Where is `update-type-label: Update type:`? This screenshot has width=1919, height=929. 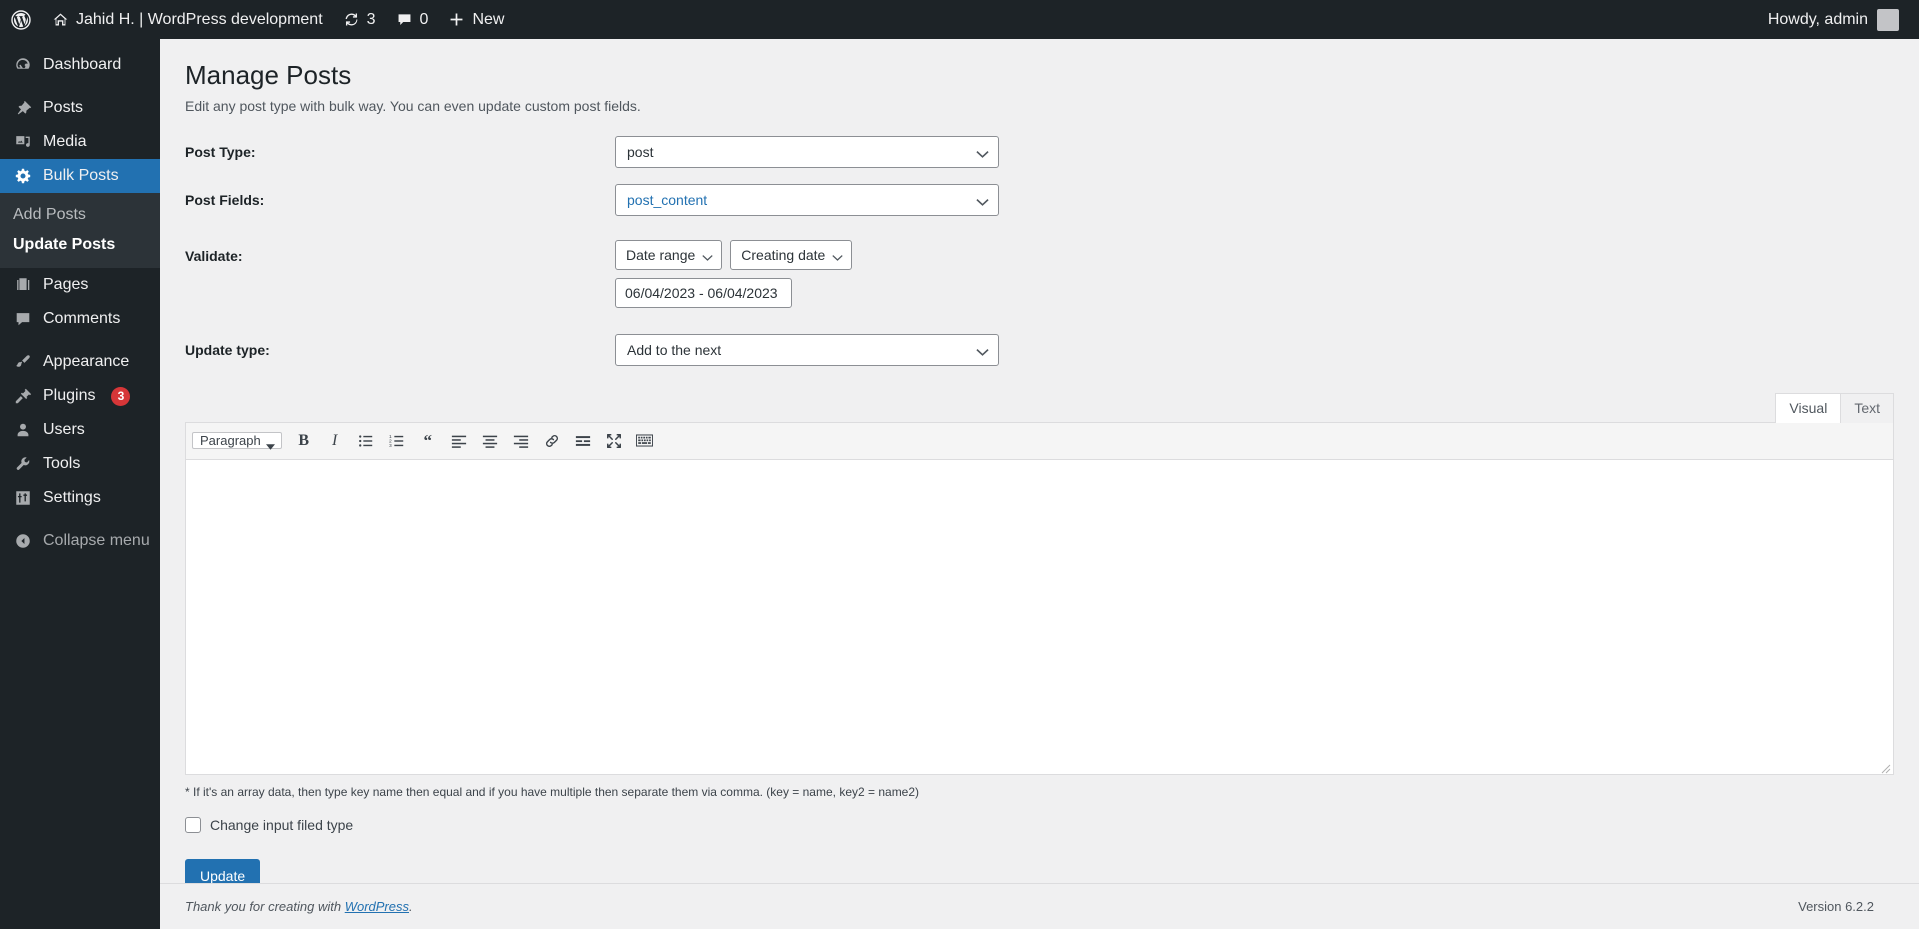
update-type-label: Update type: is located at coordinates (227, 349).